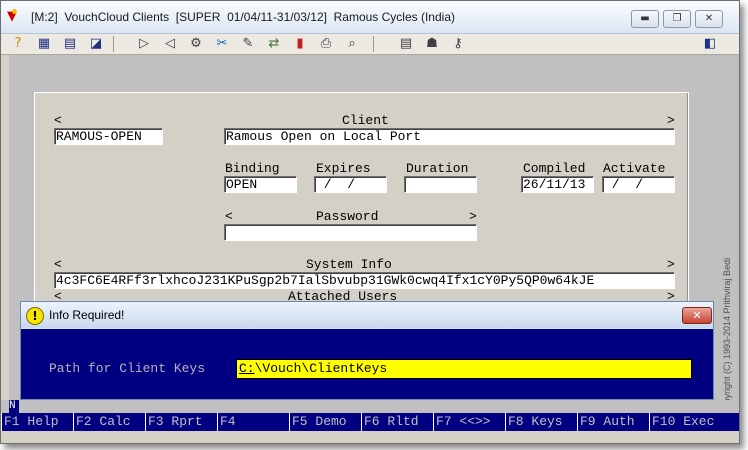 This screenshot has width=748, height=450. Describe the element at coordinates (247, 368) in the screenshot. I see `text-cursor: C:` at that location.